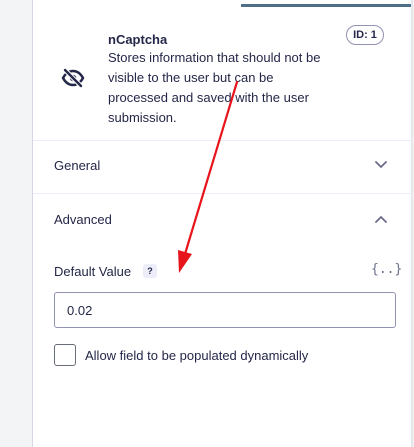 Image resolution: width=414 pixels, height=447 pixels. Describe the element at coordinates (386, 269) in the screenshot. I see `merge-tag-icon: {..}` at that location.